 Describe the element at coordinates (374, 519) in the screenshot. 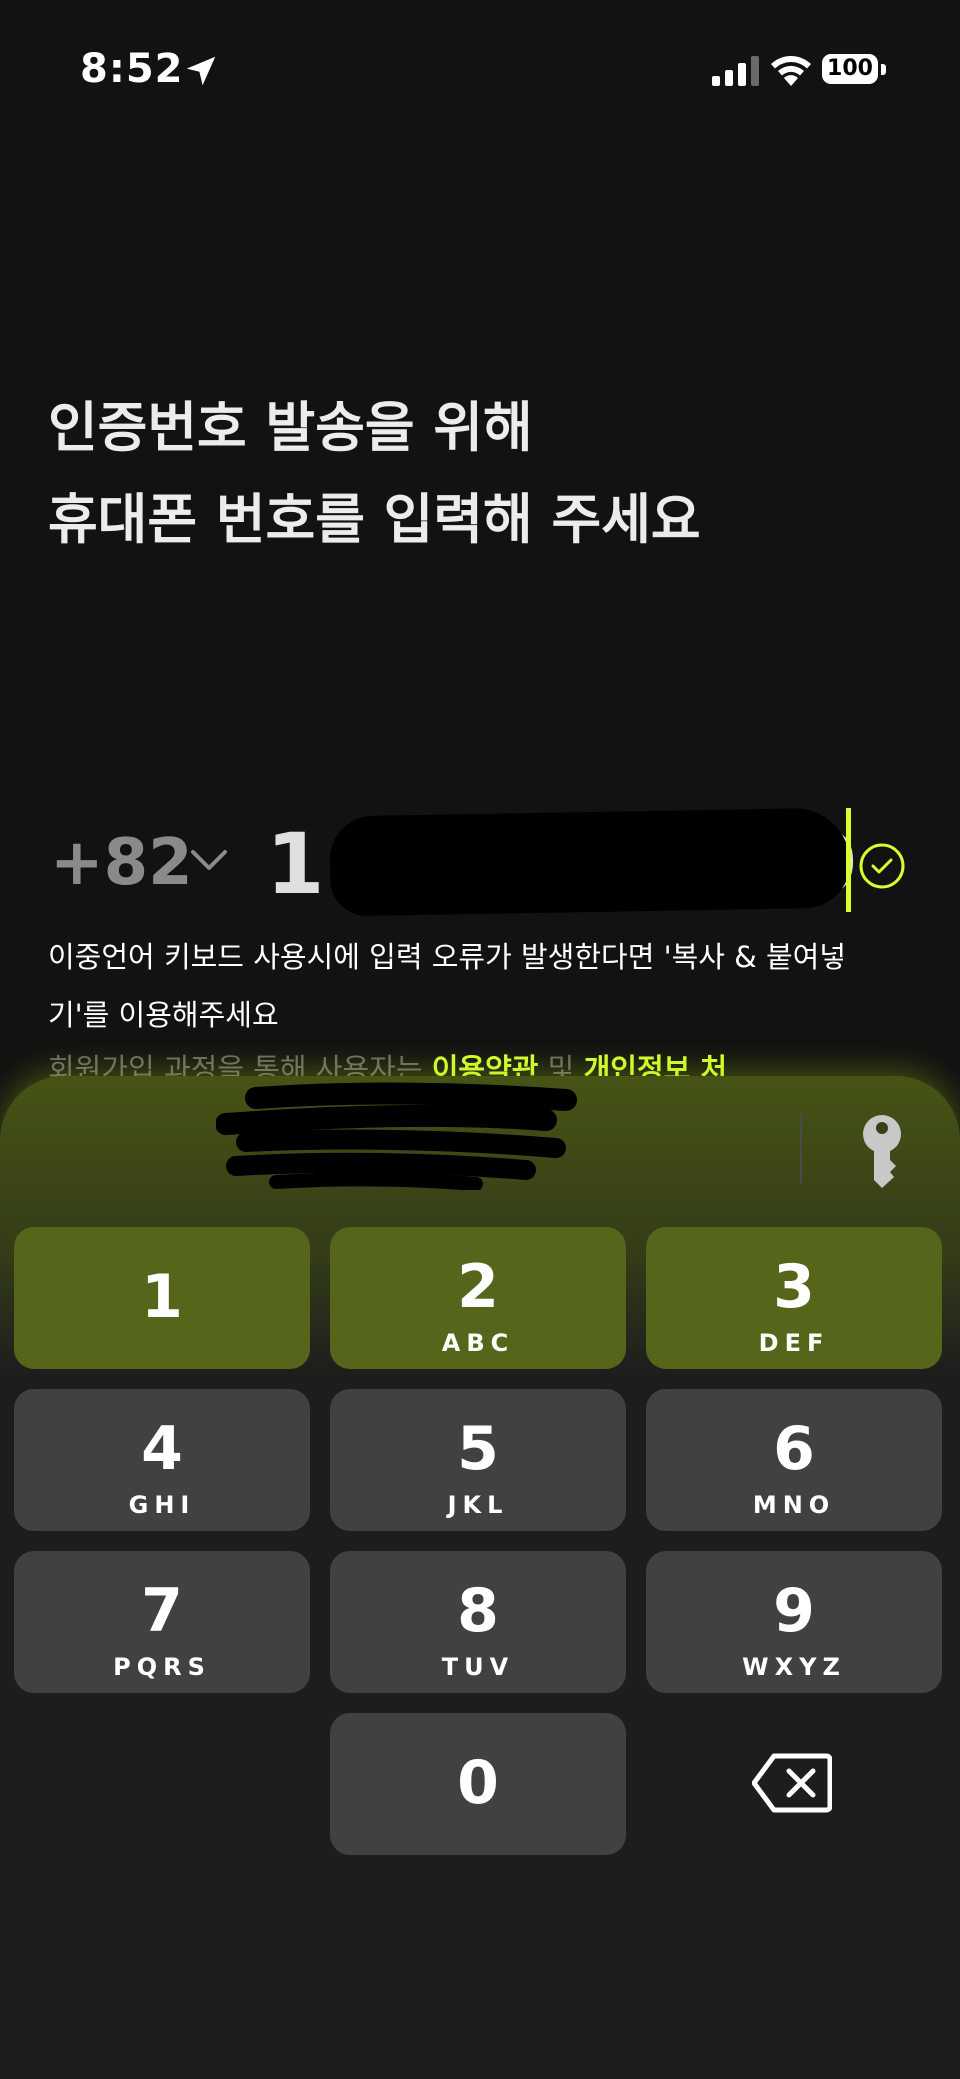

I see `title-line-2: 휴대폰 번호를 입력해 주세요` at that location.